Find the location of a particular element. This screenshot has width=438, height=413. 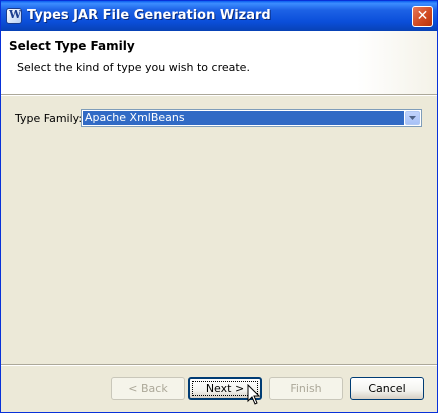

type-family-selected-value: Apache XmlBeans is located at coordinates (243, 118).